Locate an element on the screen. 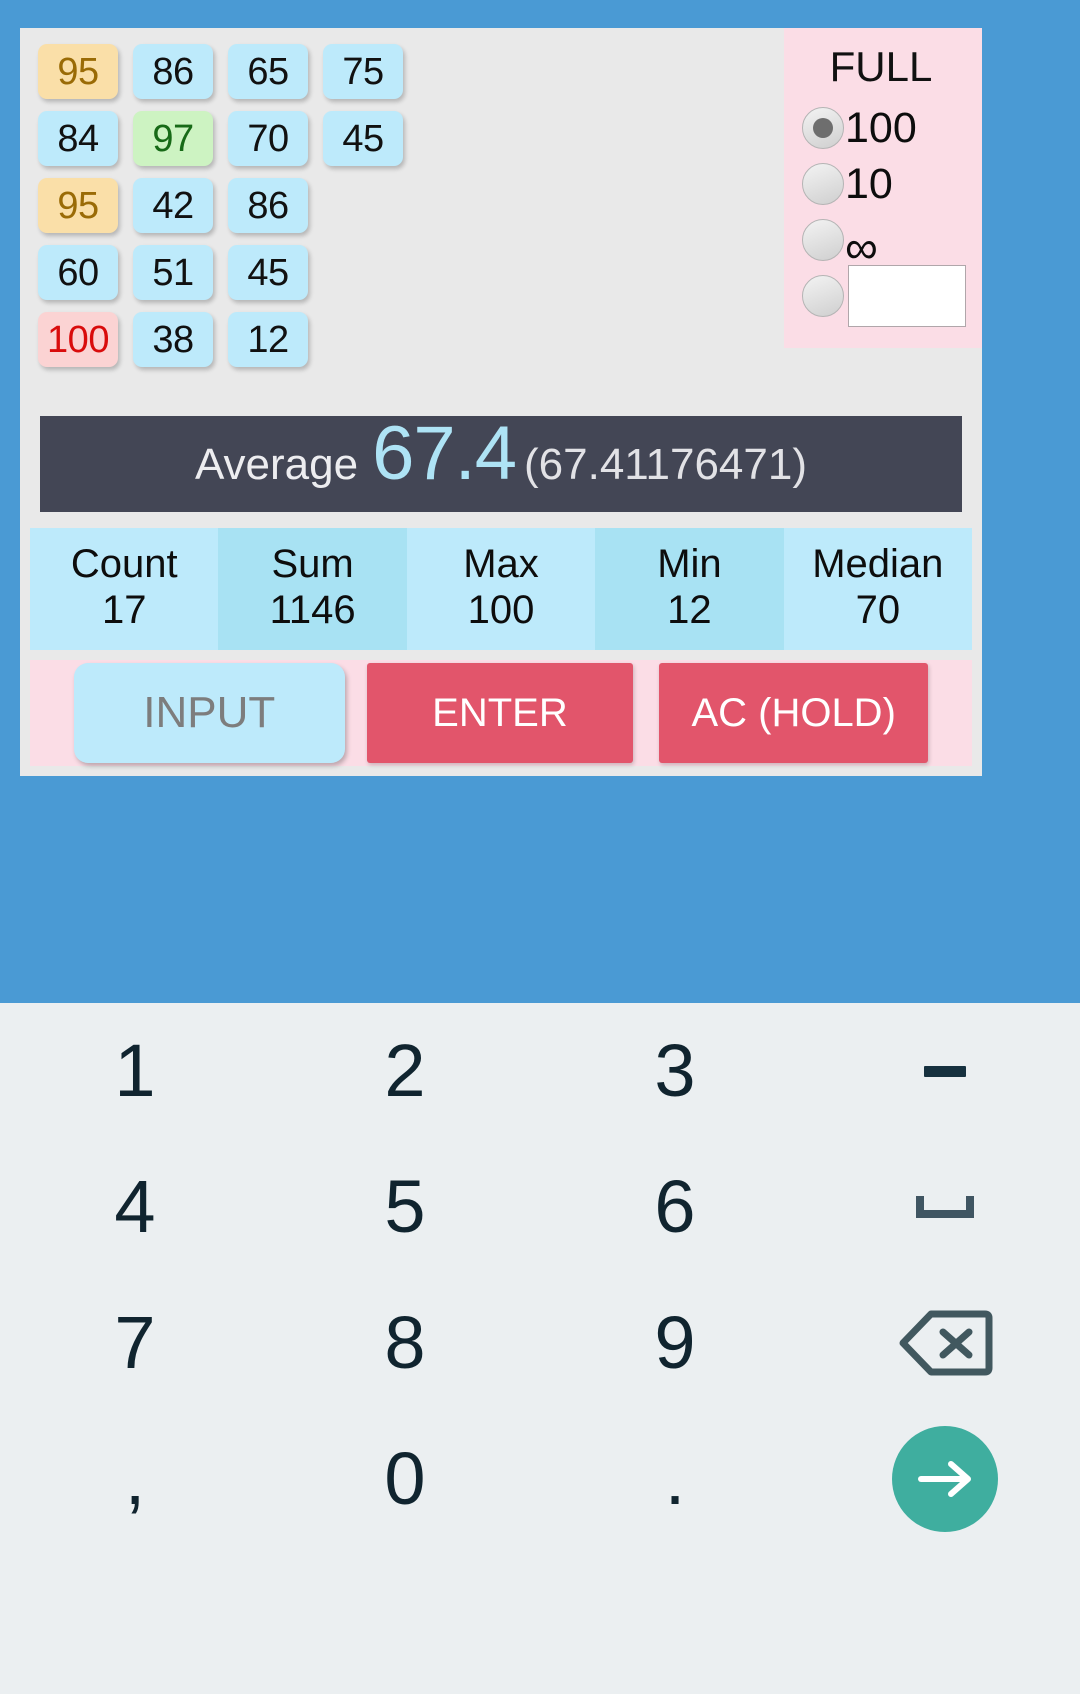  key-4: 4 is located at coordinates (135, 1207).